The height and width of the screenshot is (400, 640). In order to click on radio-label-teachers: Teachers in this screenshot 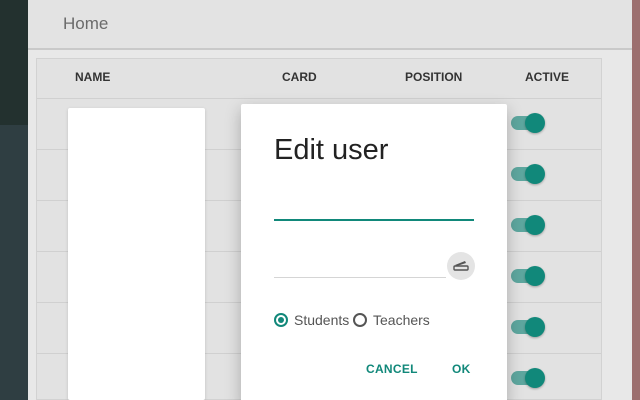, I will do `click(401, 320)`.